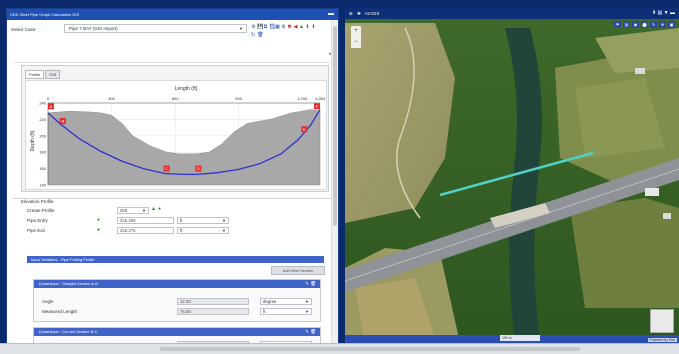 This screenshot has width=679, height=354. I want to click on angle-unit-select: degree ▼, so click(286, 301).